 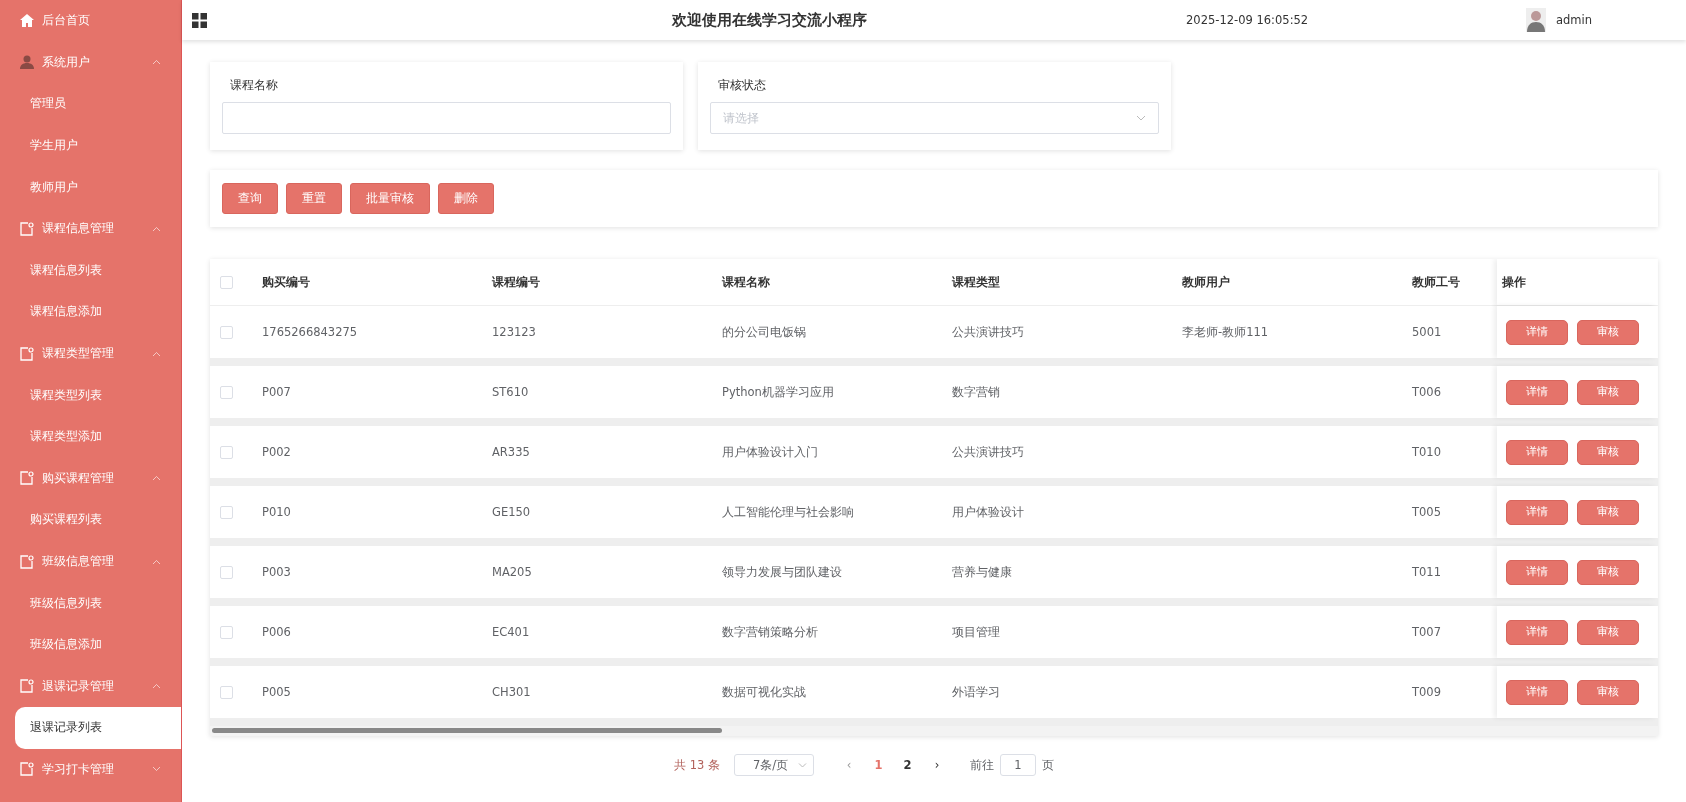 I want to click on table-cell: T009, so click(x=1426, y=692).